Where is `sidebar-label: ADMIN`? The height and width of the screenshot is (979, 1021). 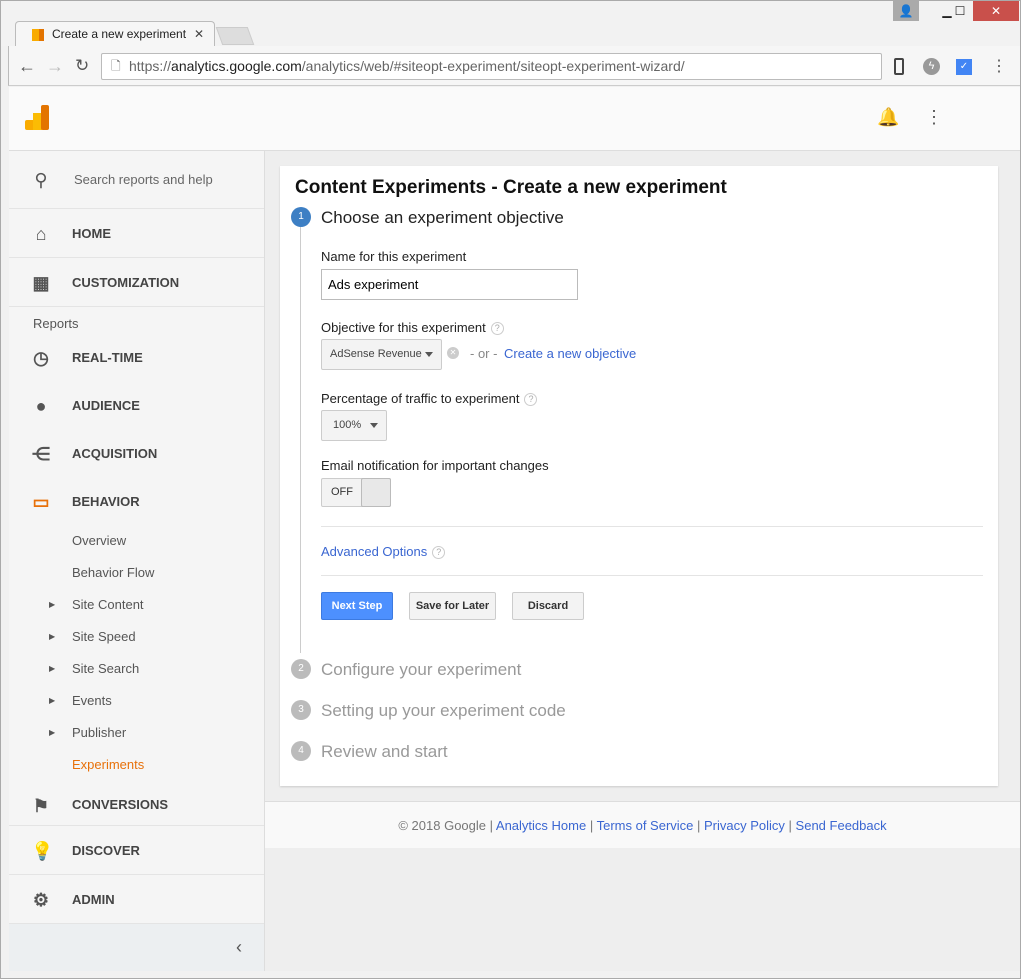 sidebar-label: ADMIN is located at coordinates (93, 899).